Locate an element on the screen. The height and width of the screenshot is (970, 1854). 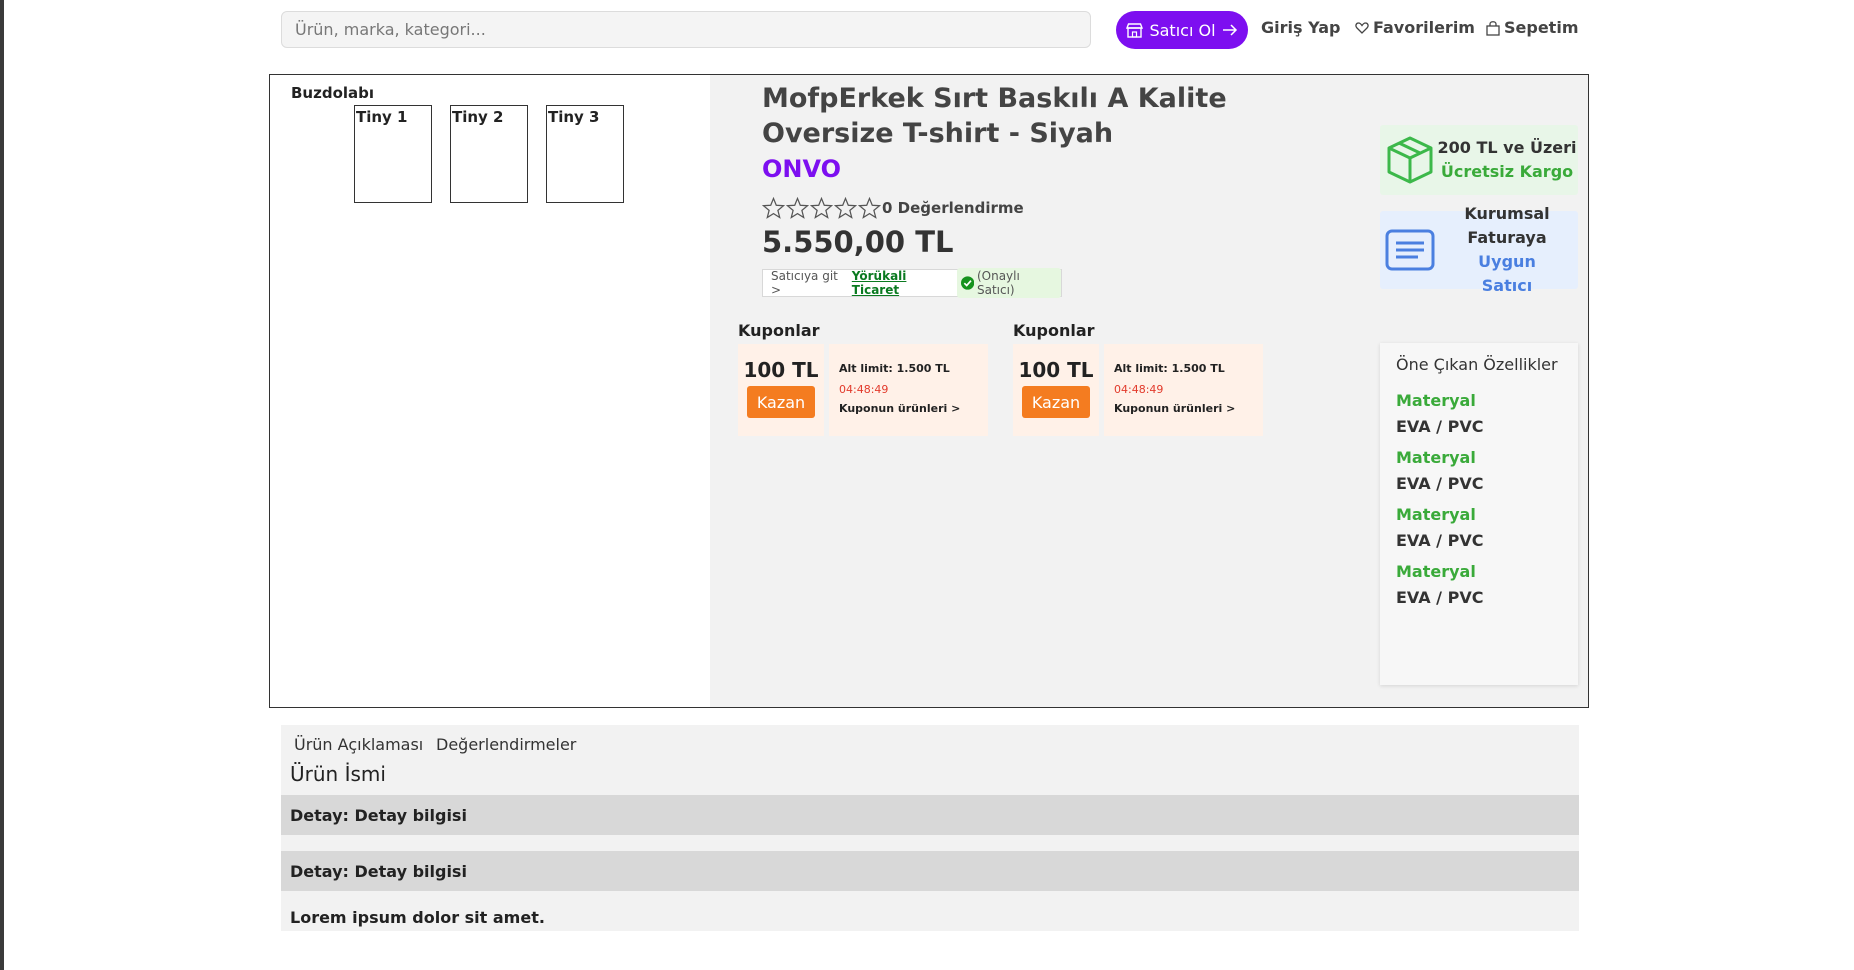
description-text: Lorem ipsum dolor sit amet. is located at coordinates (417, 917).